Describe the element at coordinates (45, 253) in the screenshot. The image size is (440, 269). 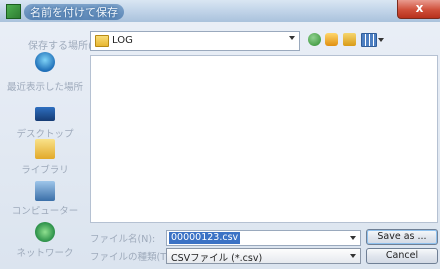
I see `place-label: ネットワーク` at that location.